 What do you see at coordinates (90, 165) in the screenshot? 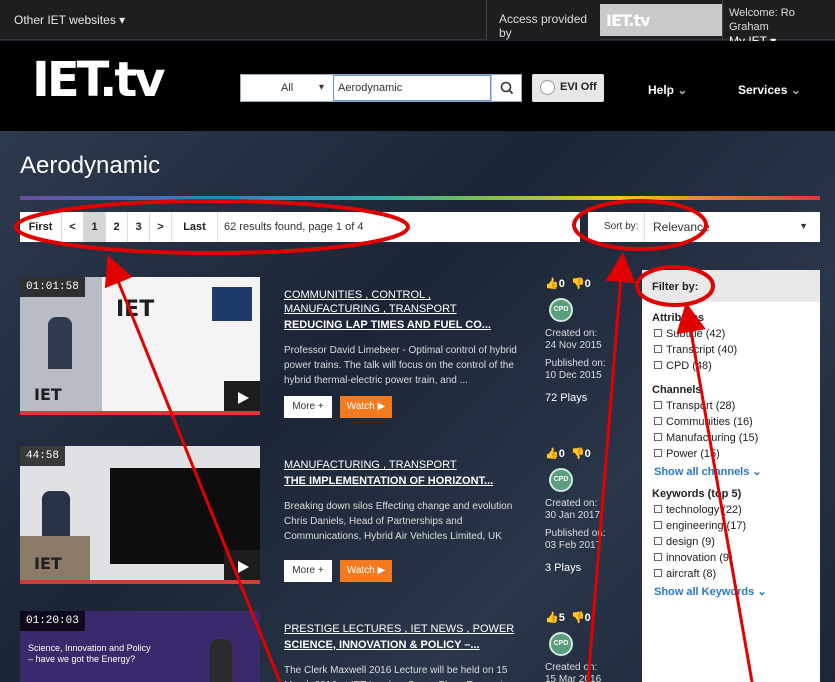
I see `page-title: Aerodynamic` at bounding box center [90, 165].